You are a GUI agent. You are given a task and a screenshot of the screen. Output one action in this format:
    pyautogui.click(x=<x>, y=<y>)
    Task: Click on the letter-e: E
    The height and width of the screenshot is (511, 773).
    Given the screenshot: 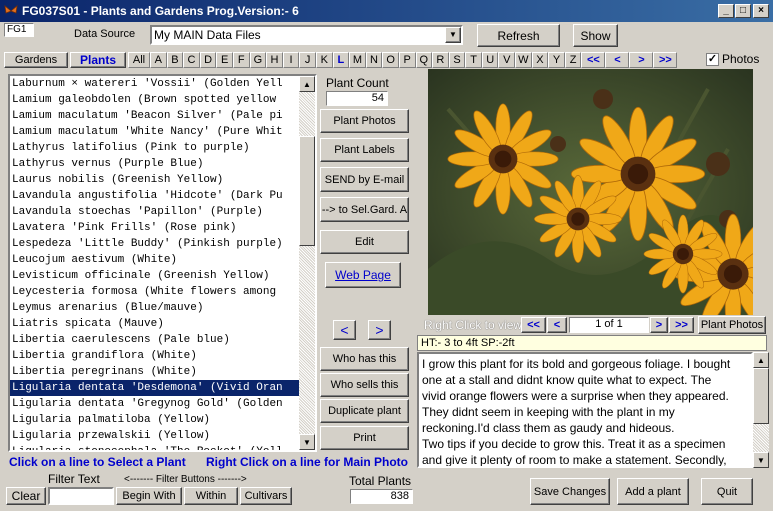 What is the action you would take?
    pyautogui.click(x=224, y=60)
    